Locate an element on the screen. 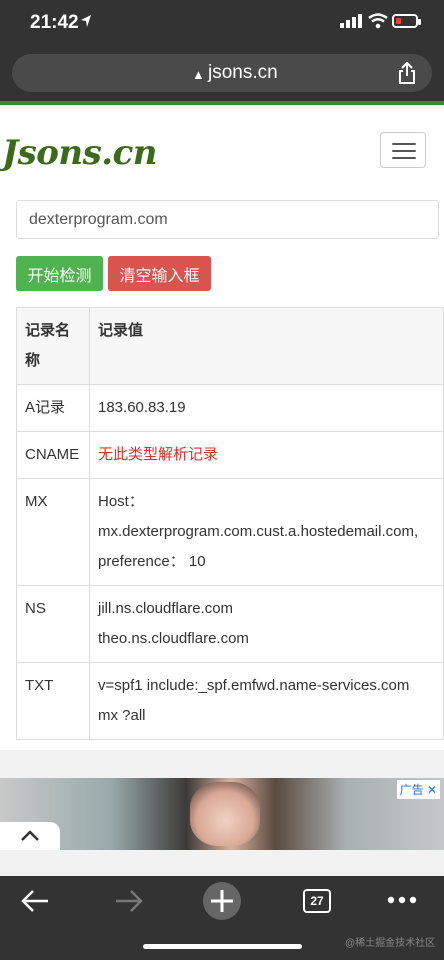 The image size is (444, 960). tabs-button: 27 is located at coordinates (317, 901).